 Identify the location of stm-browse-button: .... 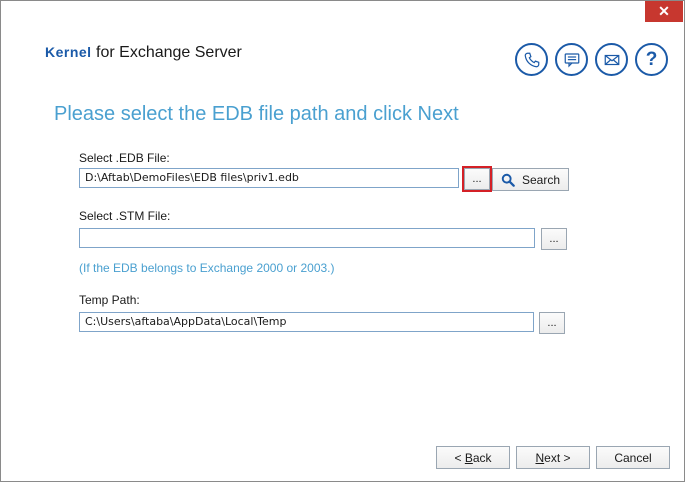
(554, 239).